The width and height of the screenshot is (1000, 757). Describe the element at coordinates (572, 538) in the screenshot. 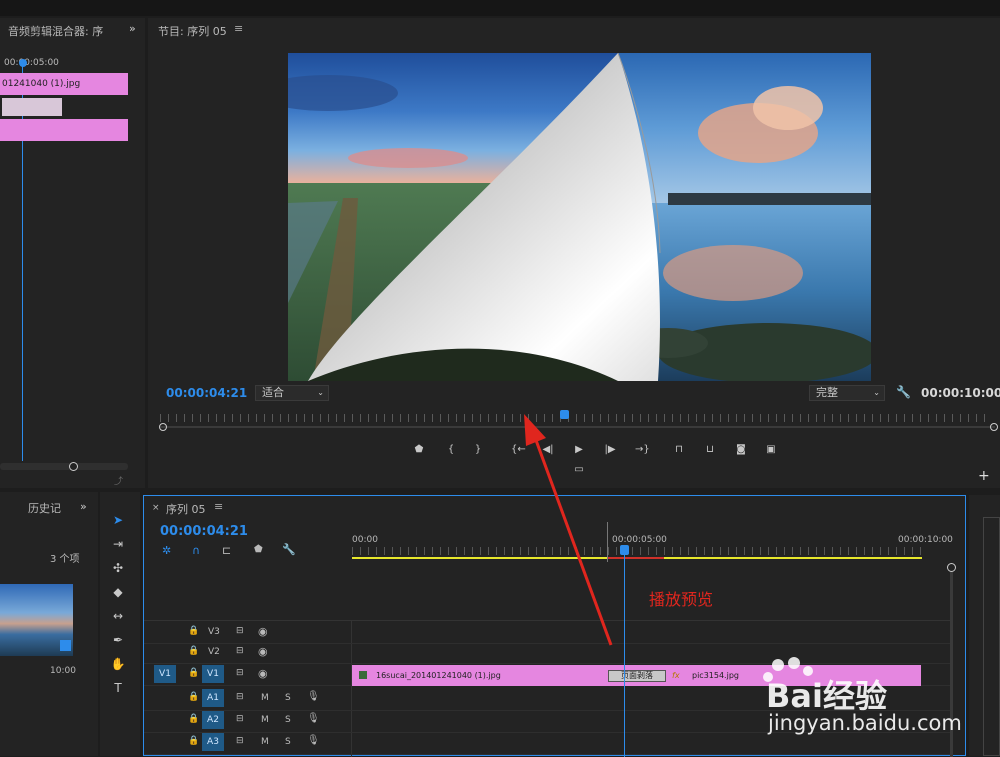

I see `annotation-arrow-line` at that location.